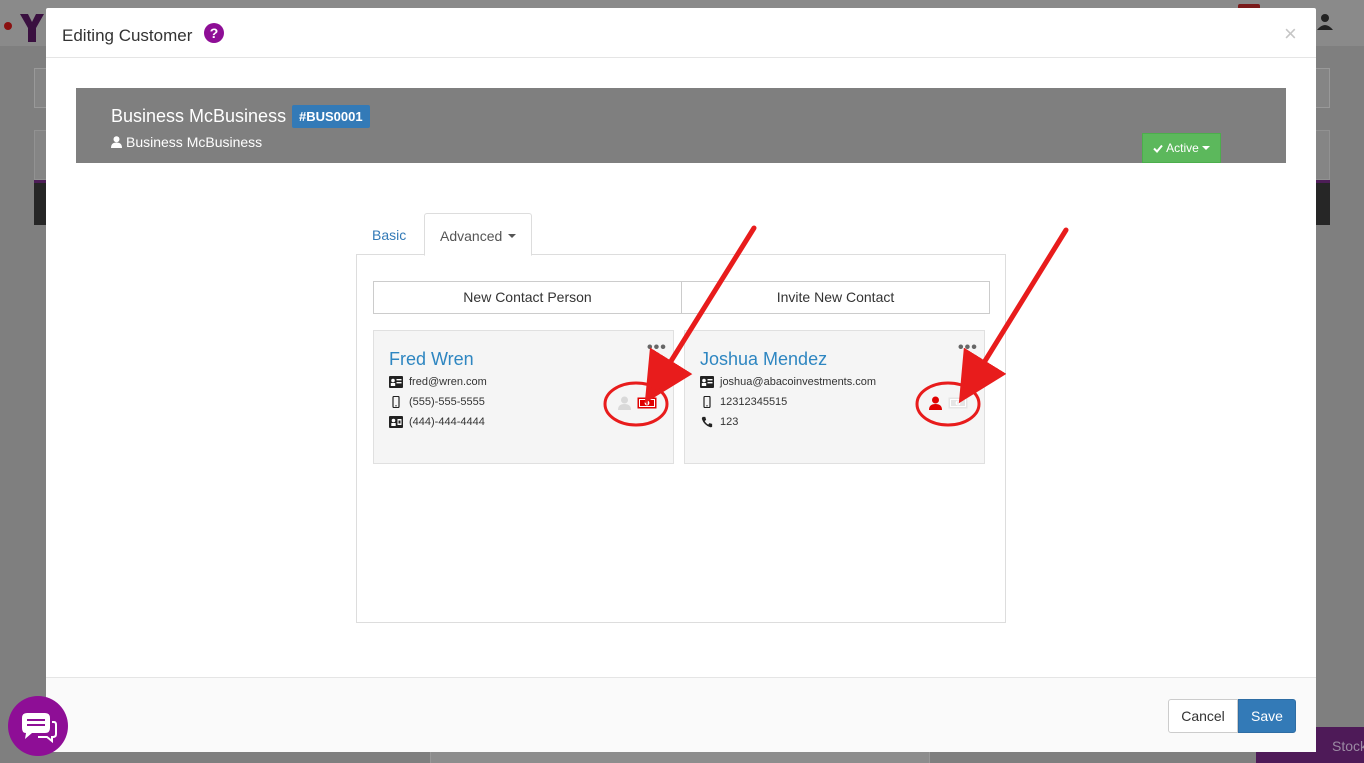 This screenshot has width=1364, height=763. Describe the element at coordinates (754, 402) in the screenshot. I see `contact-mobile: 12312345515` at that location.